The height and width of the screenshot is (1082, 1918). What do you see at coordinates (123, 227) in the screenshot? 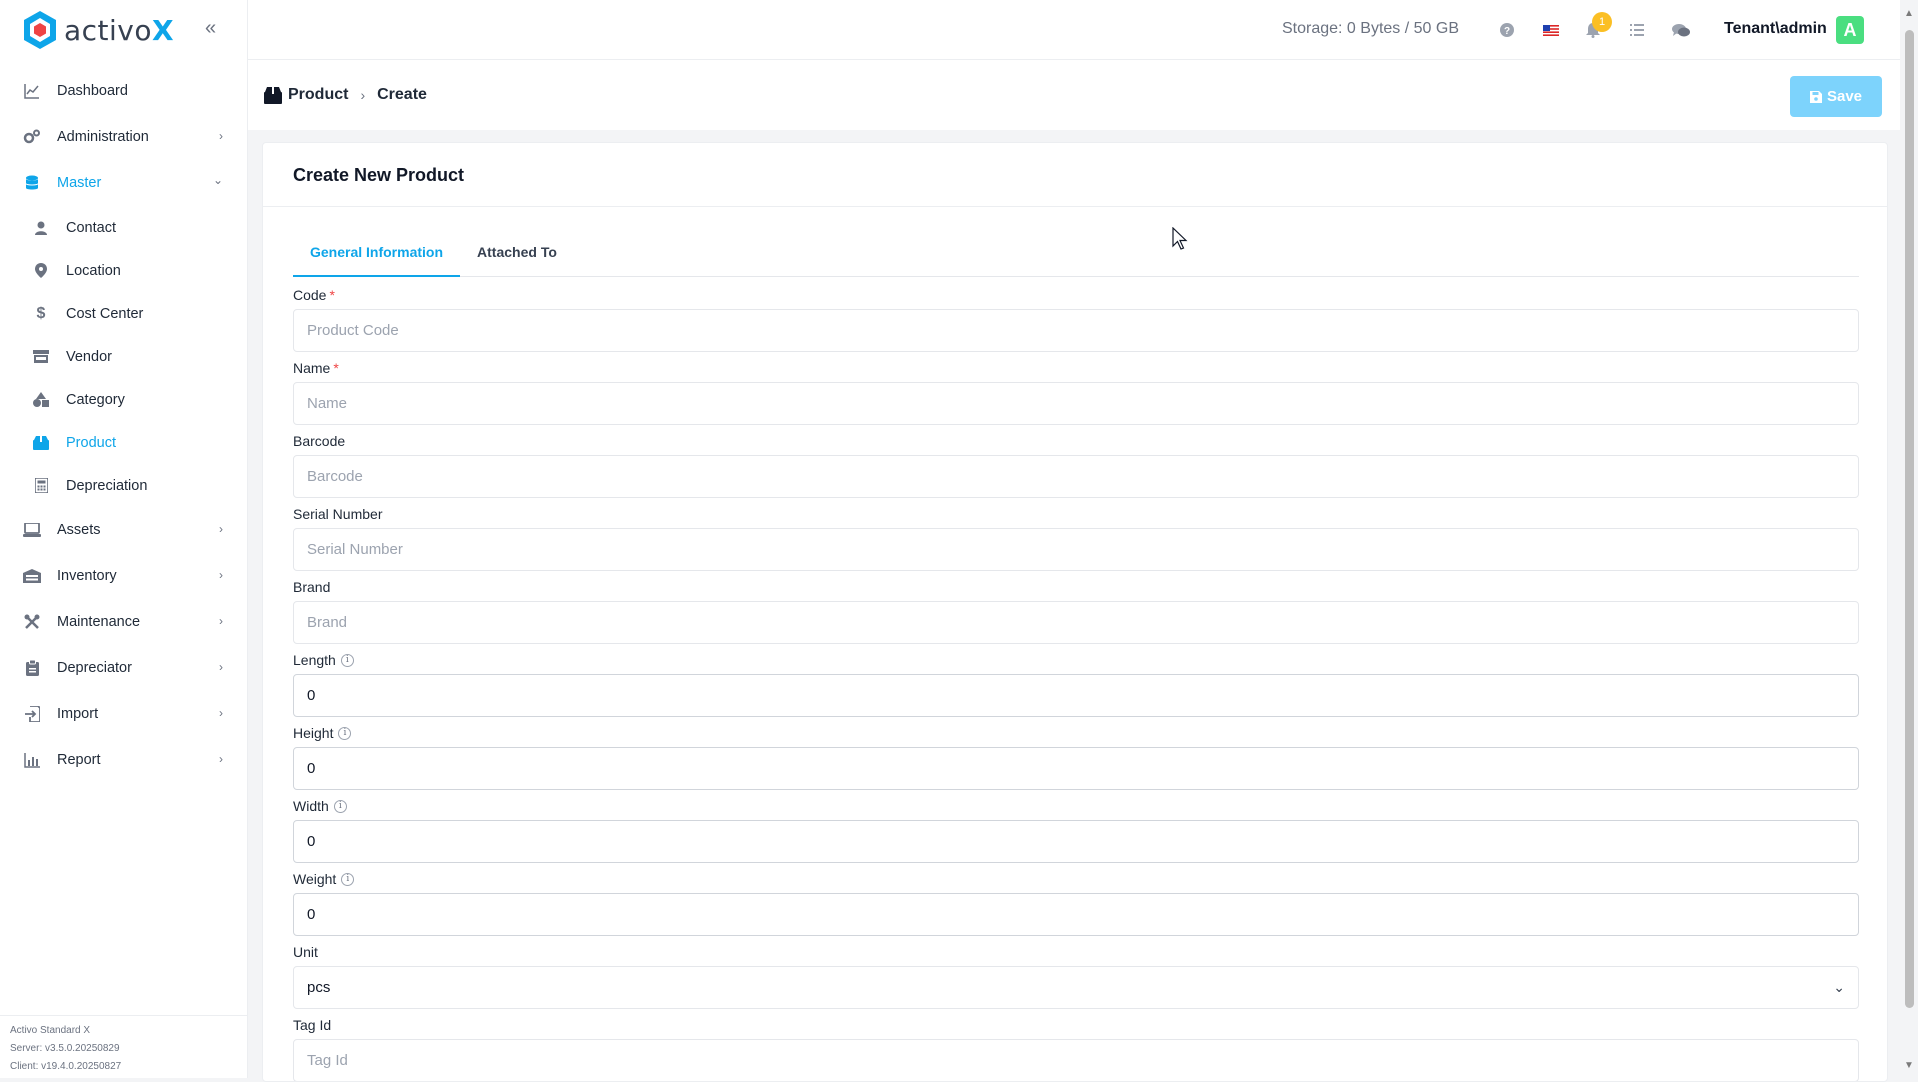
I see `sidebar-subitem-contact: Contact` at bounding box center [123, 227].